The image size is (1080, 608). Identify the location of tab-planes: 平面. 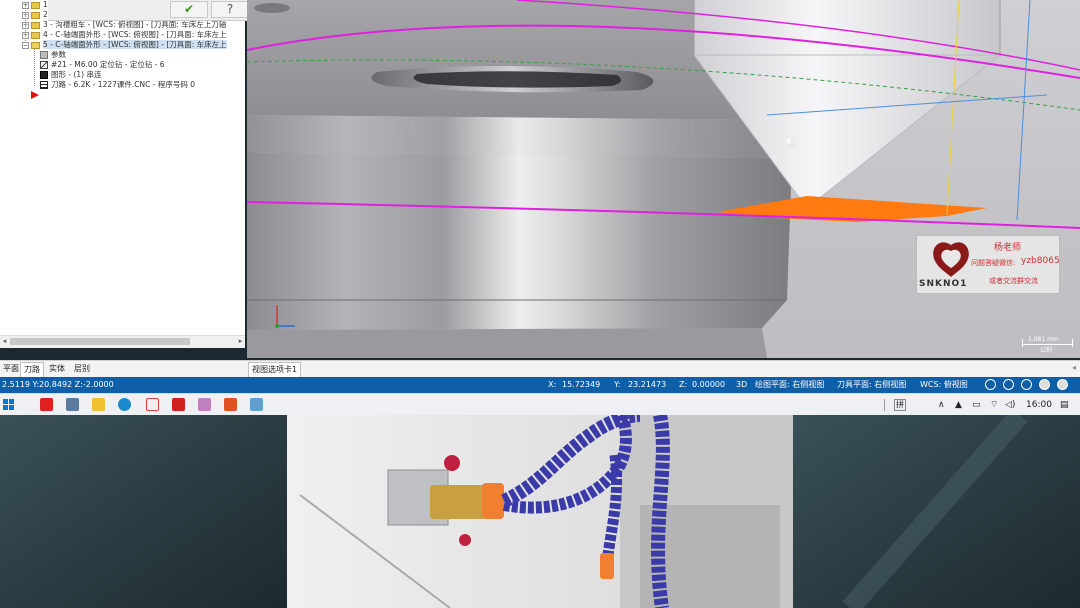
(11, 369).